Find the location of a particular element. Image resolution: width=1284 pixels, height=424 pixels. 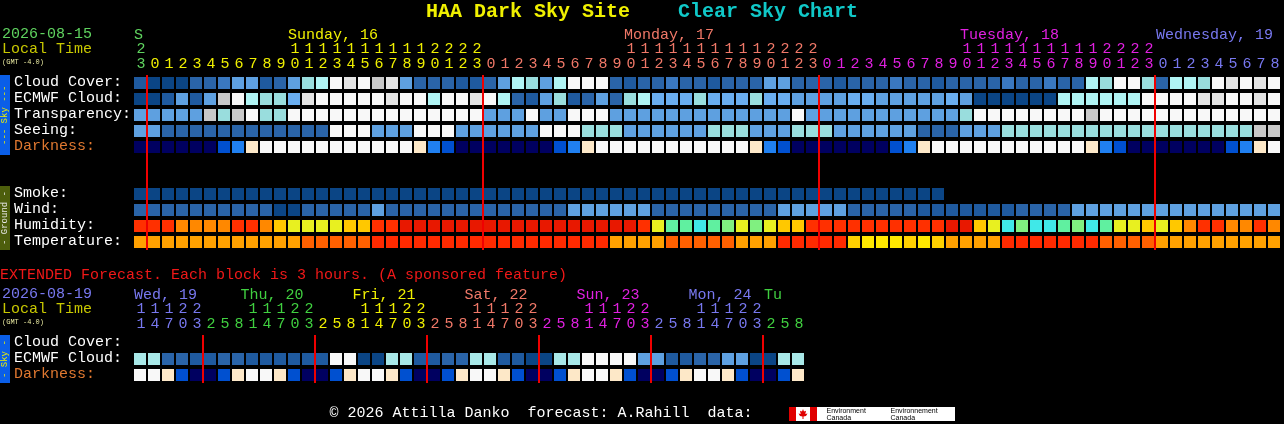

hour-label: 9 is located at coordinates (281, 64).